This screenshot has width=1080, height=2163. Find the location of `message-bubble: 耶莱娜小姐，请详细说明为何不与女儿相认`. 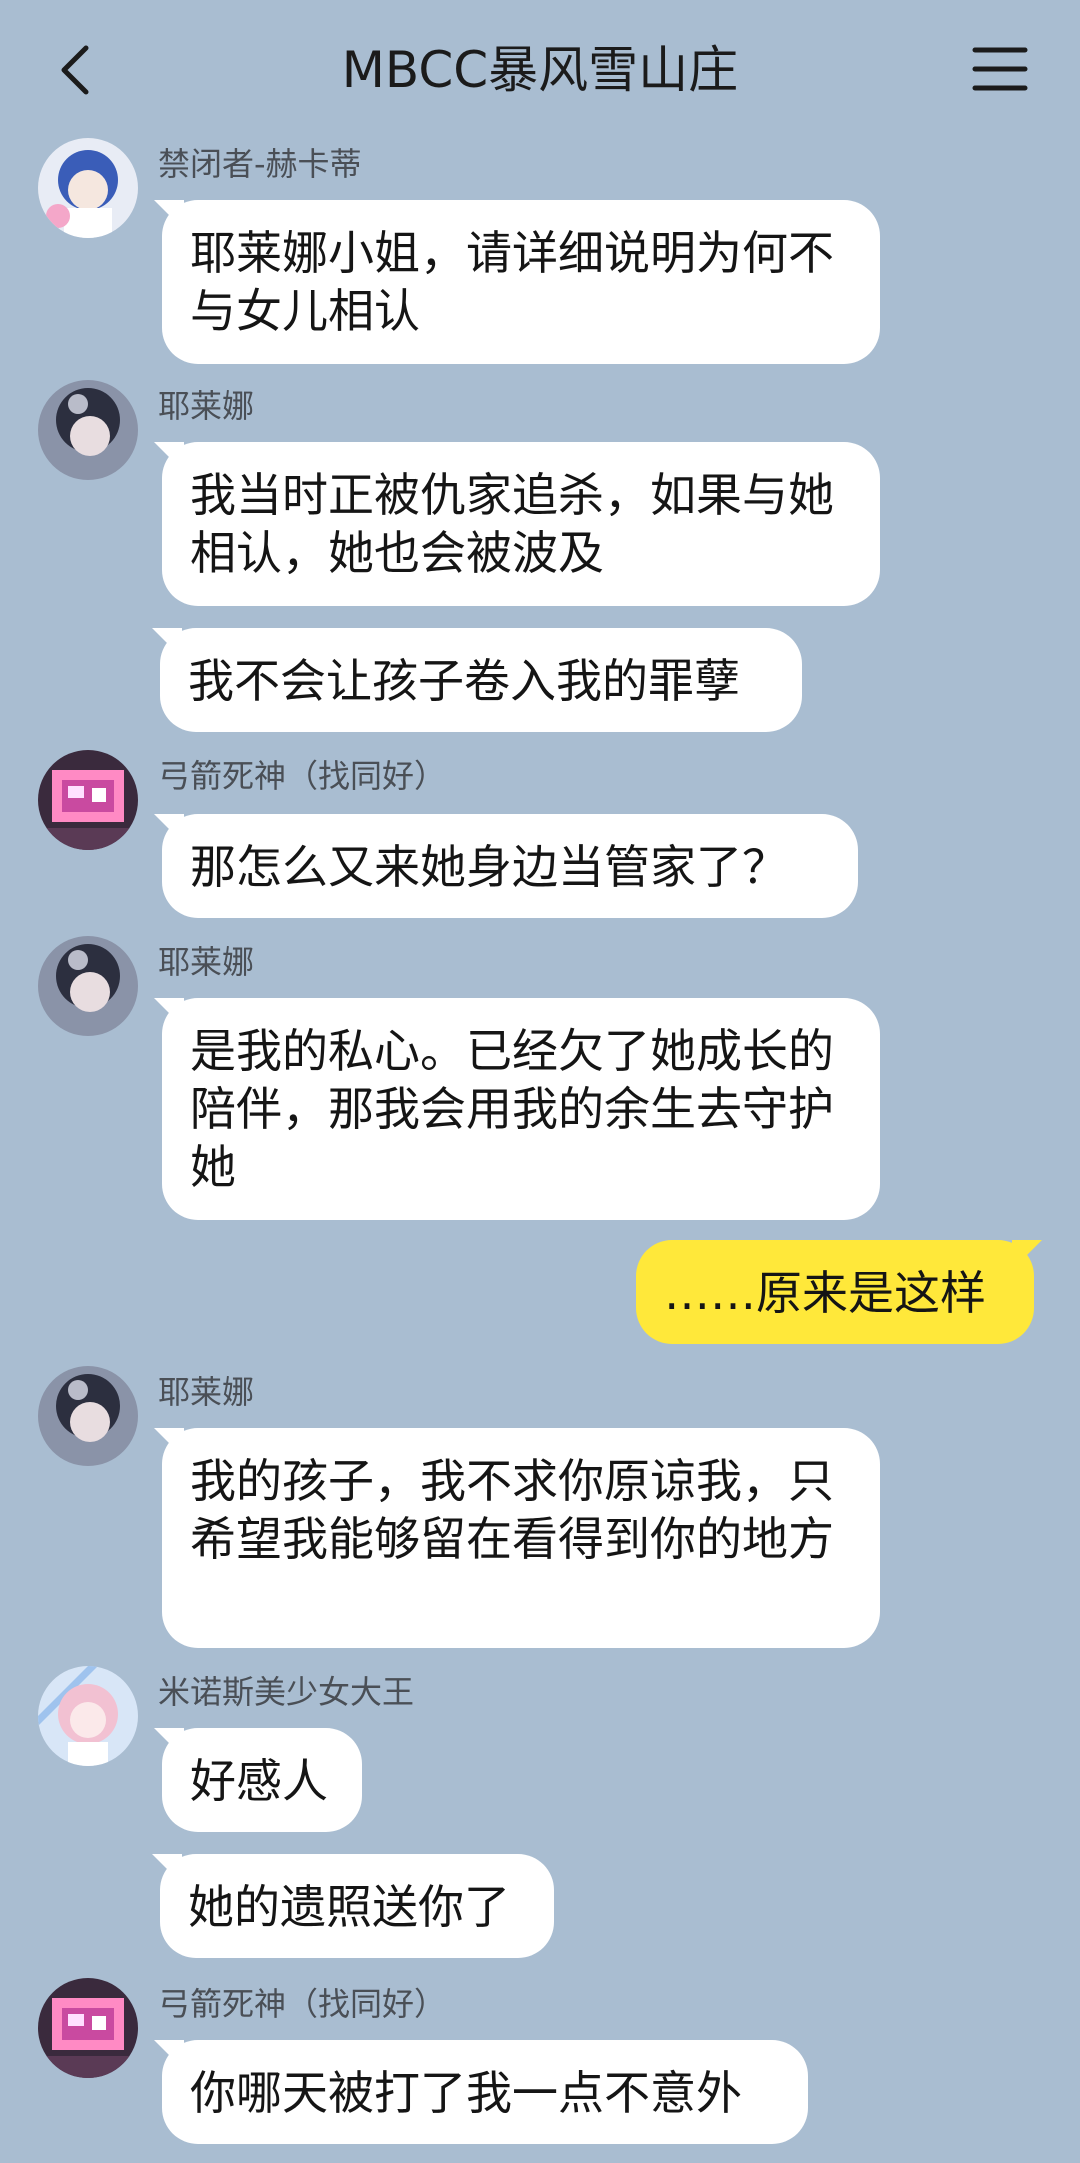

message-bubble: 耶莱娜小姐，请详细说明为何不与女儿相认 is located at coordinates (521, 282).